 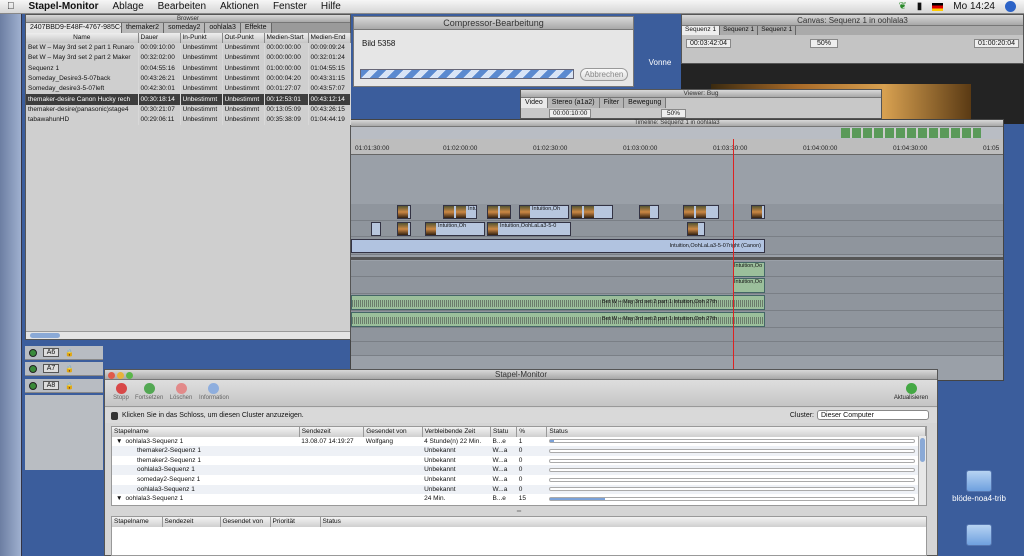 I want to click on stapel-vscrollbar, so click(x=922, y=470).